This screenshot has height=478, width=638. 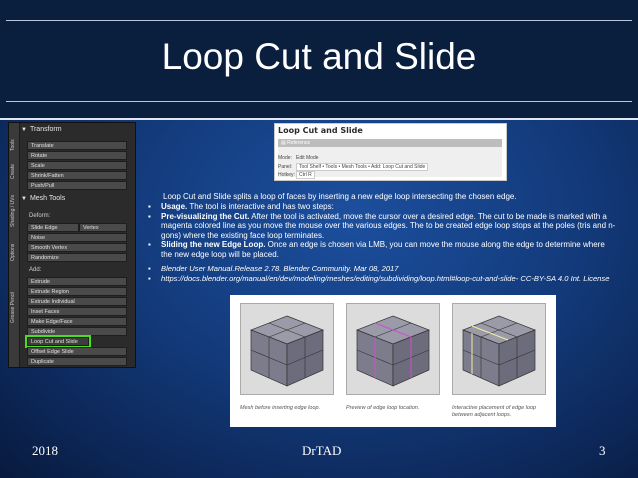 What do you see at coordinates (13, 145) in the screenshot?
I see `tab-tools: Tools` at bounding box center [13, 145].